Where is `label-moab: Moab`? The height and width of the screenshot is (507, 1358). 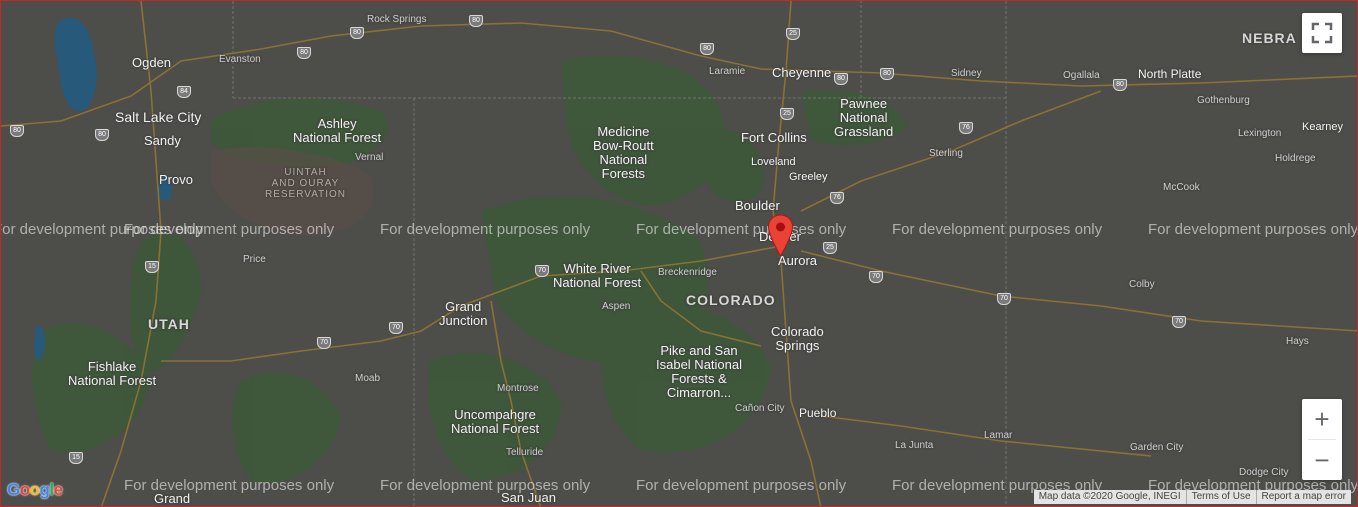 label-moab: Moab is located at coordinates (368, 378).